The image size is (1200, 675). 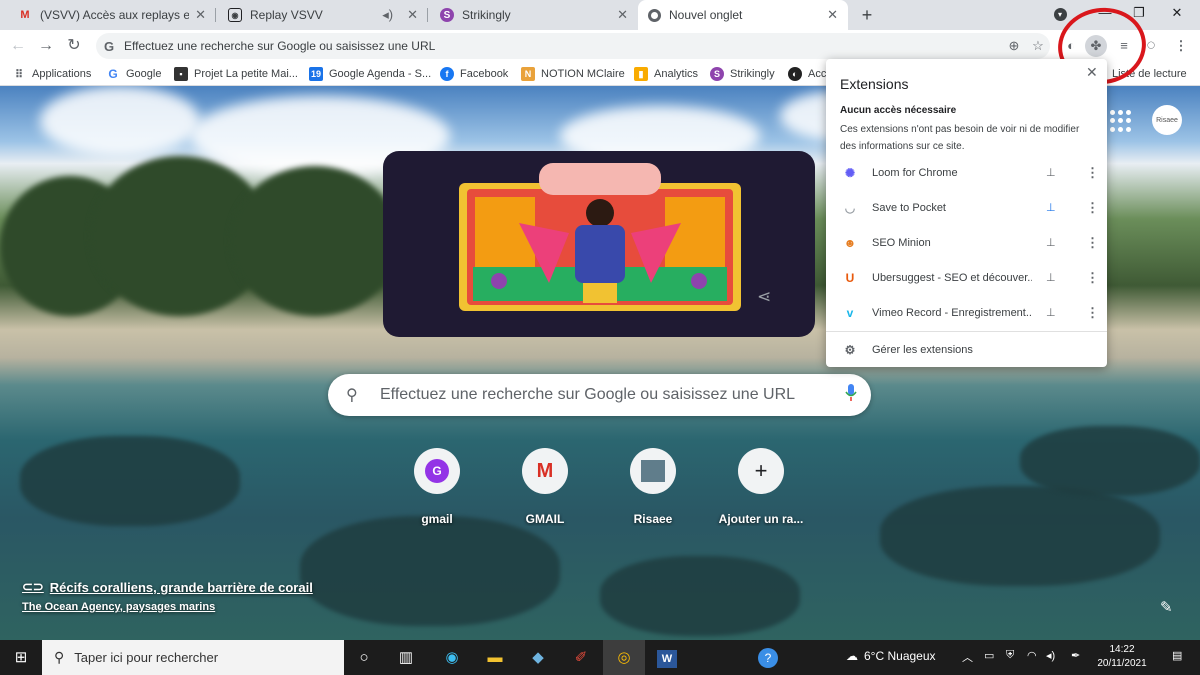 What do you see at coordinates (1051, 207) in the screenshot?
I see `pin-active-icon: ⊥` at bounding box center [1051, 207].